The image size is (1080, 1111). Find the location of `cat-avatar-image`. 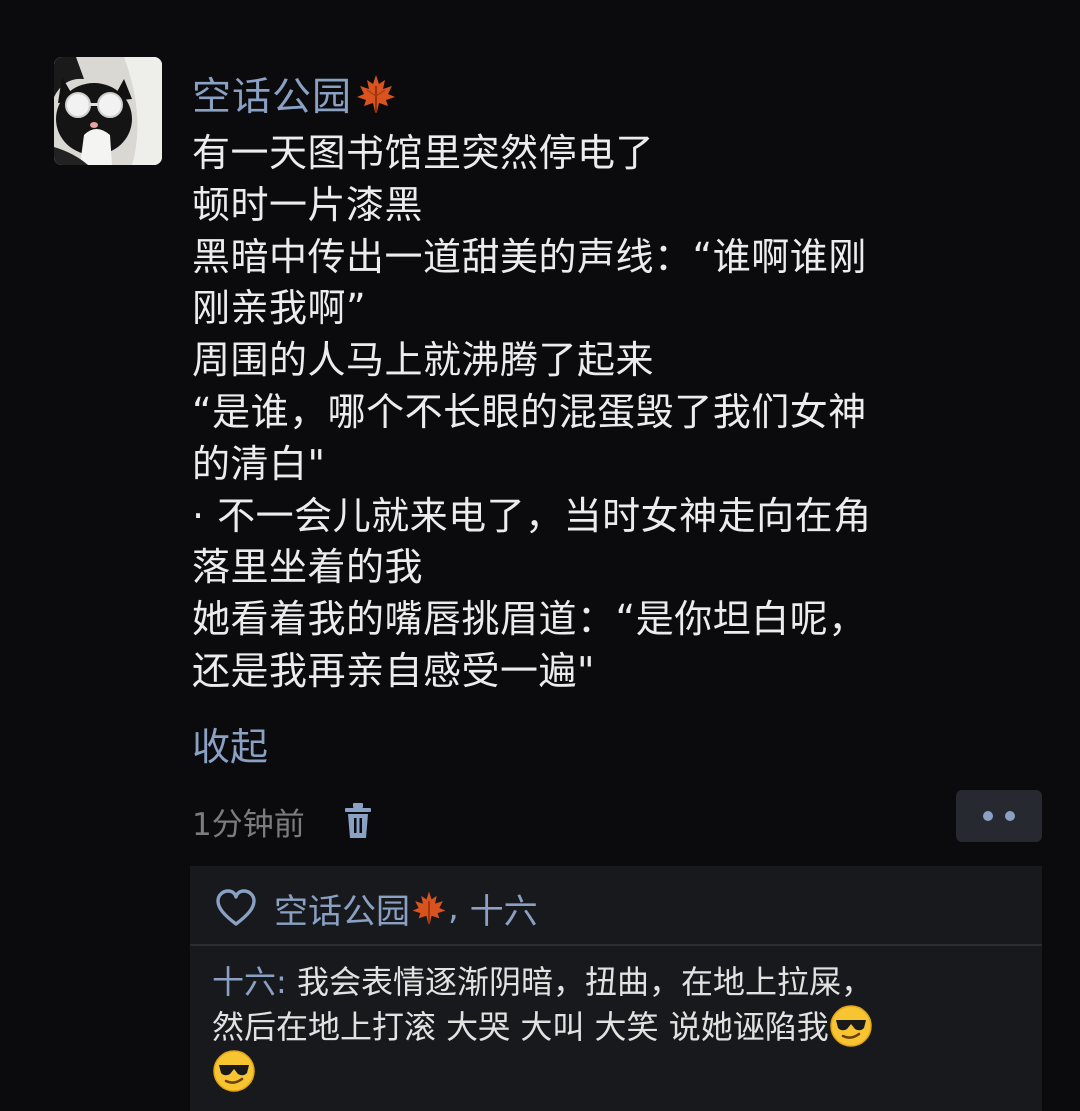

cat-avatar-image is located at coordinates (108, 111).